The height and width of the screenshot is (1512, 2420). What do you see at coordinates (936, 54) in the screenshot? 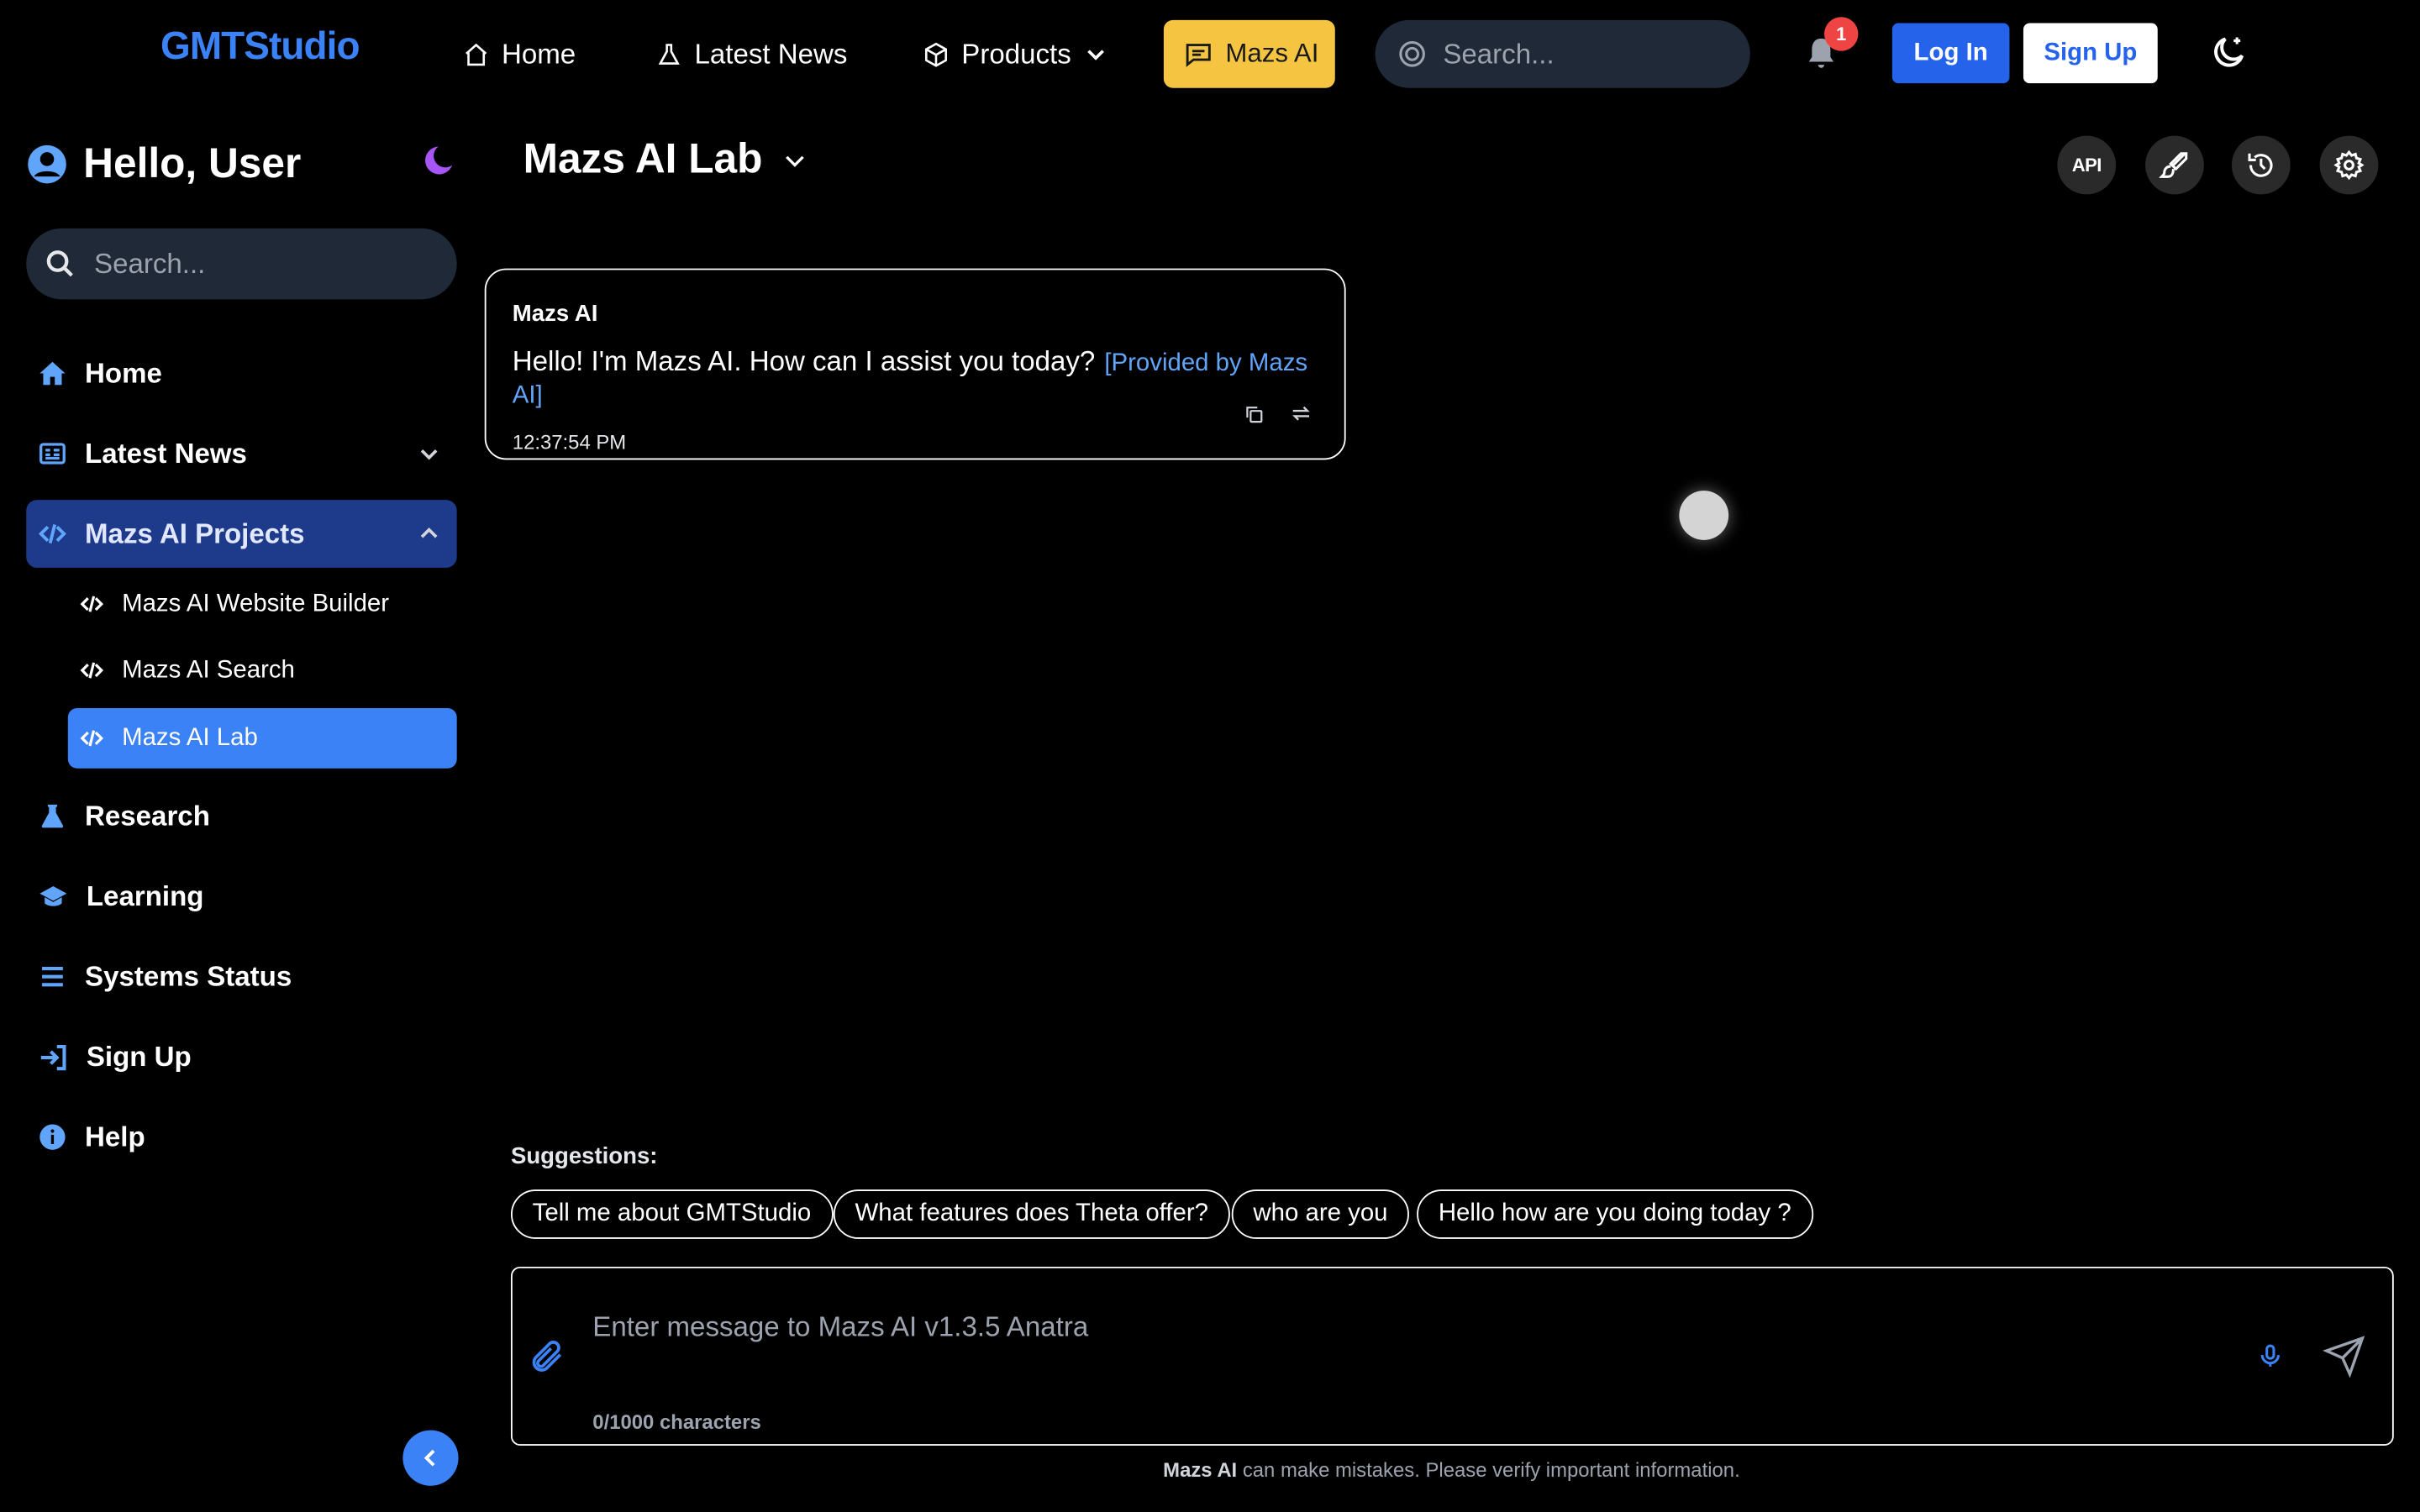
I see `cube-icon` at bounding box center [936, 54].